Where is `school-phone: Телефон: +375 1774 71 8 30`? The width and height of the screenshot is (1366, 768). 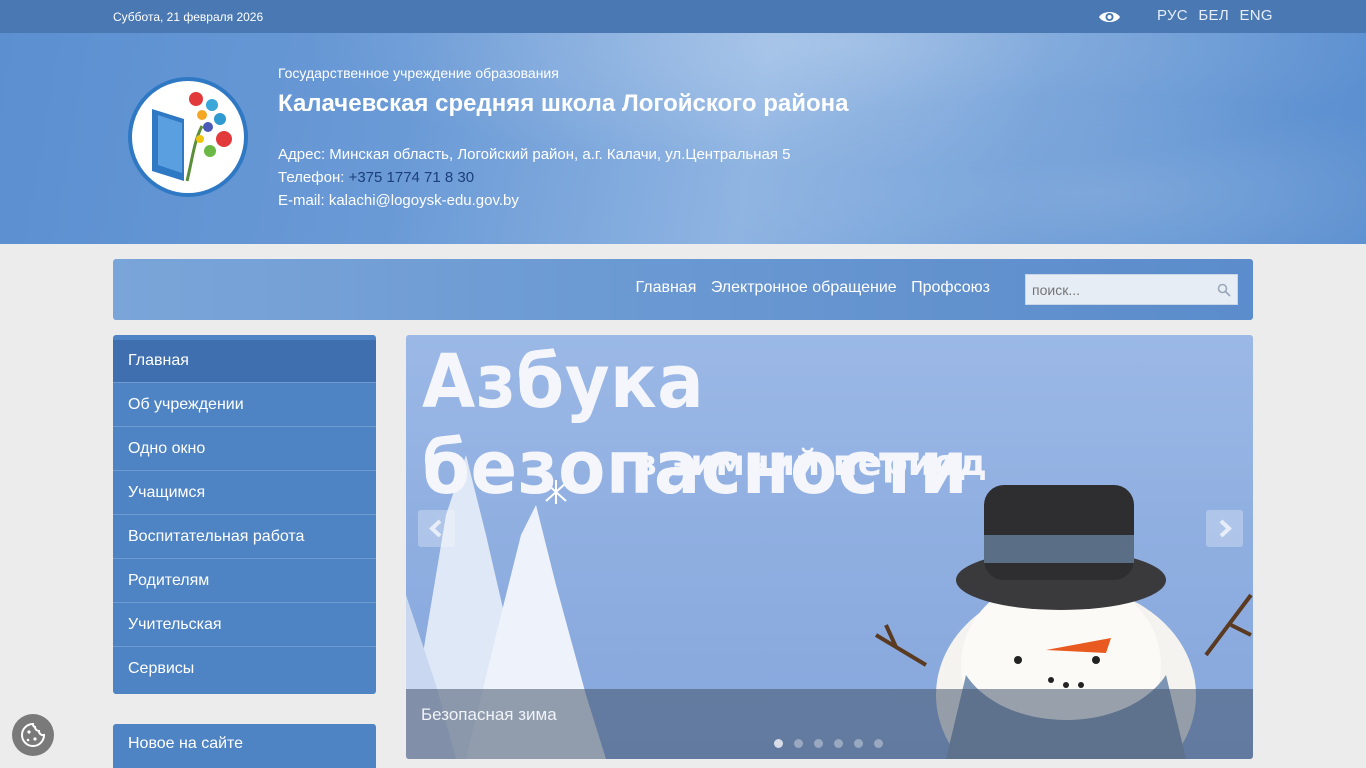 school-phone: Телефон: +375 1774 71 8 30 is located at coordinates (376, 177).